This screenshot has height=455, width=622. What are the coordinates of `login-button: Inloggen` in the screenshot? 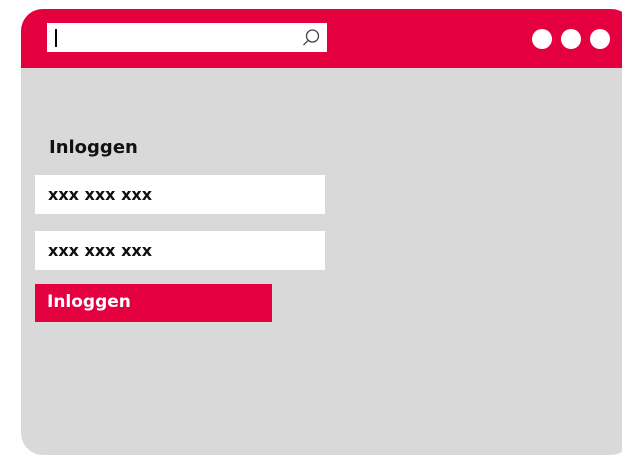 It's located at (153, 303).